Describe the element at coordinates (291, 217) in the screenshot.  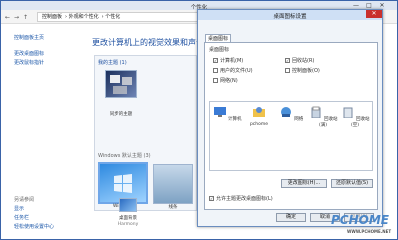
I see `ok-button: 确定` at that location.